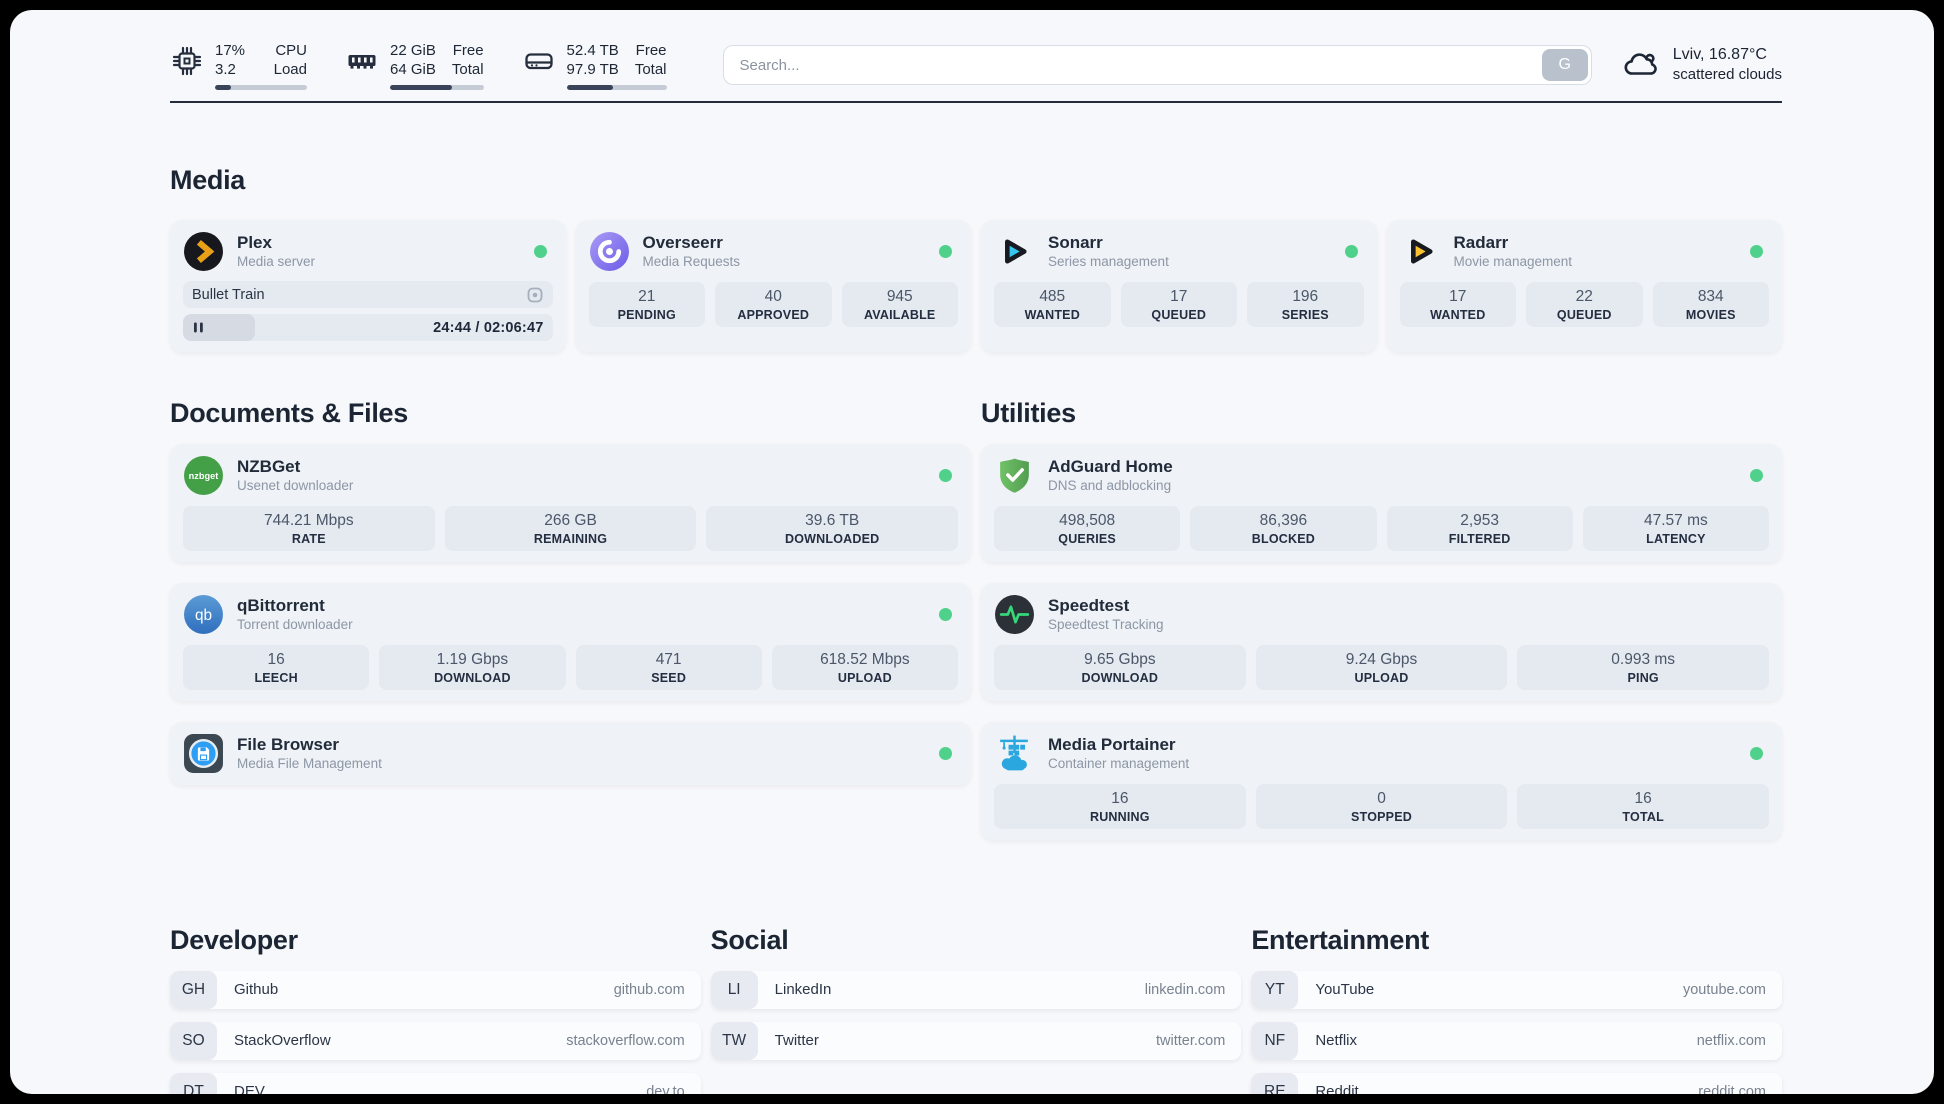 This screenshot has width=1944, height=1104. Describe the element at coordinates (625, 1040) in the screenshot. I see `bookmark-url: stackoverflow.com` at that location.